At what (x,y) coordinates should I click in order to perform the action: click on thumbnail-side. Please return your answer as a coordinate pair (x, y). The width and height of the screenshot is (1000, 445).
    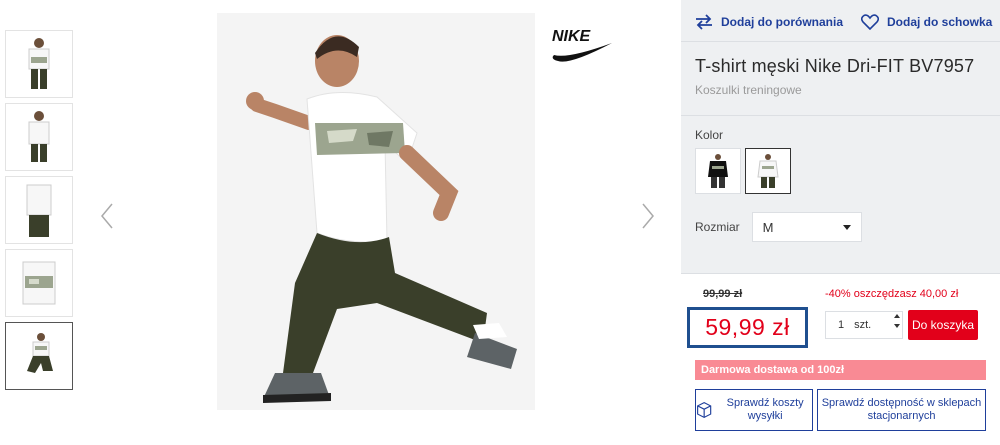
    Looking at the image, I should click on (39, 210).